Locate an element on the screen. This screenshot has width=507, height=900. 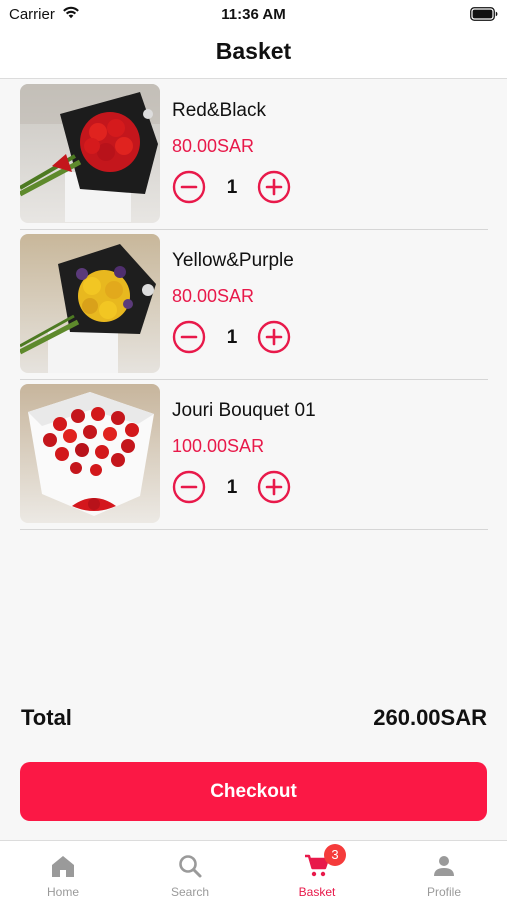
tab-bar: Home Search 3 Basket Profile is located at coordinates (253, 870).